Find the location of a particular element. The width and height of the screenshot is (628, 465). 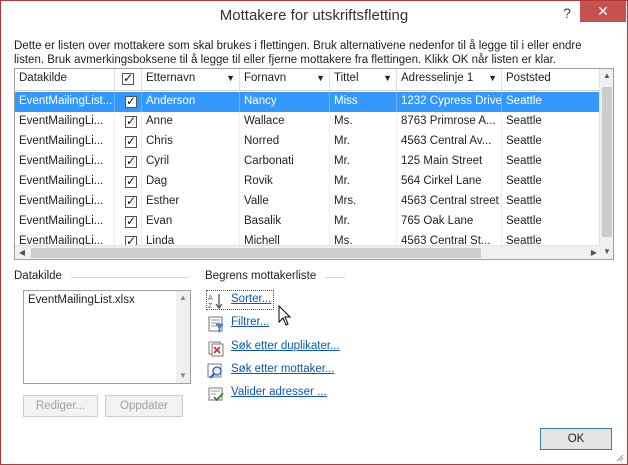

cell-last-name: Evan is located at coordinates (191, 222).